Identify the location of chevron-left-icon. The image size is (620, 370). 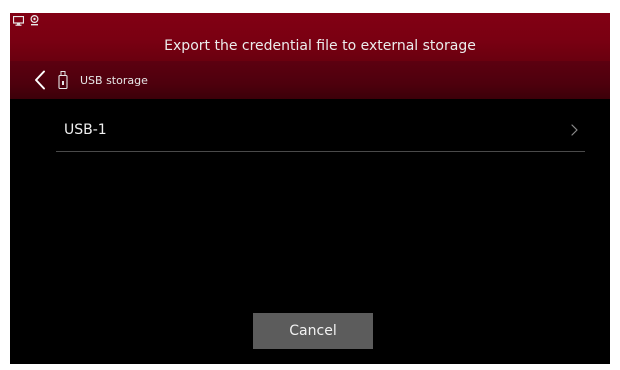
(40, 80).